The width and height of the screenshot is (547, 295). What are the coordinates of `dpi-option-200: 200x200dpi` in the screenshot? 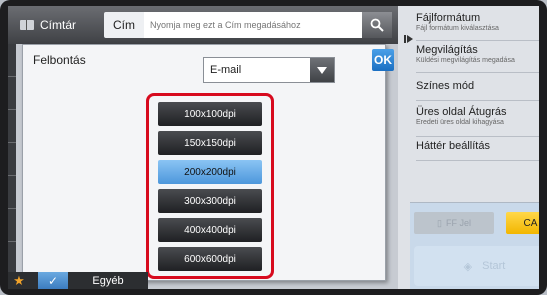 It's located at (210, 172).